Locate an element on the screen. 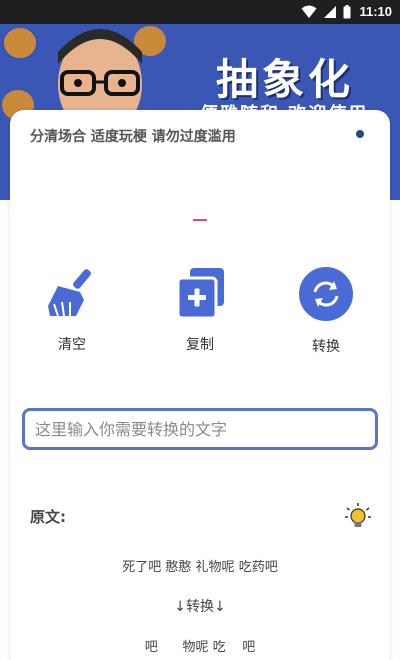  status-bar: 11:10 is located at coordinates (200, 12).